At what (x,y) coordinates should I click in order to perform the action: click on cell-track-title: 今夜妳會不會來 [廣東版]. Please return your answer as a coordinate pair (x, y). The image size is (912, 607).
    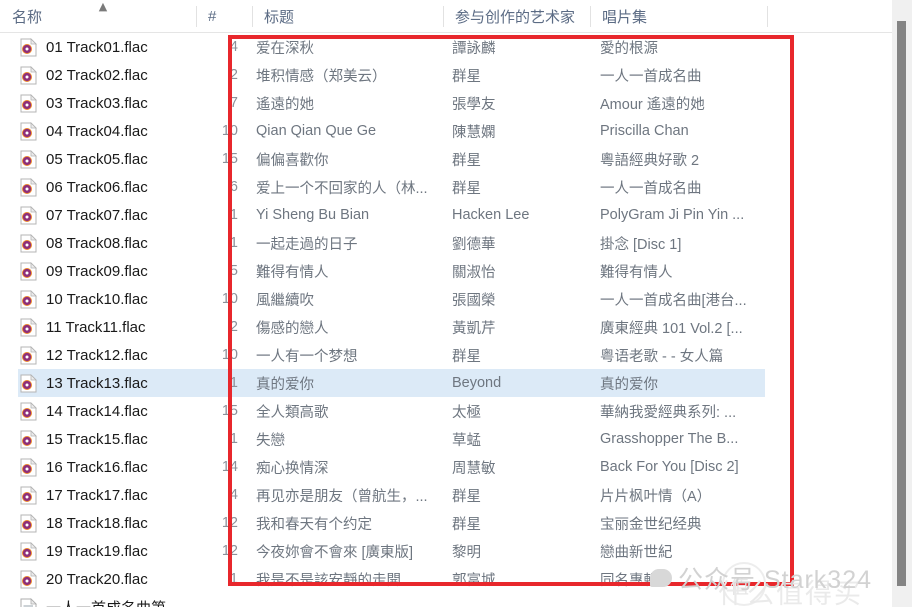
    Looking at the image, I should click on (349, 551).